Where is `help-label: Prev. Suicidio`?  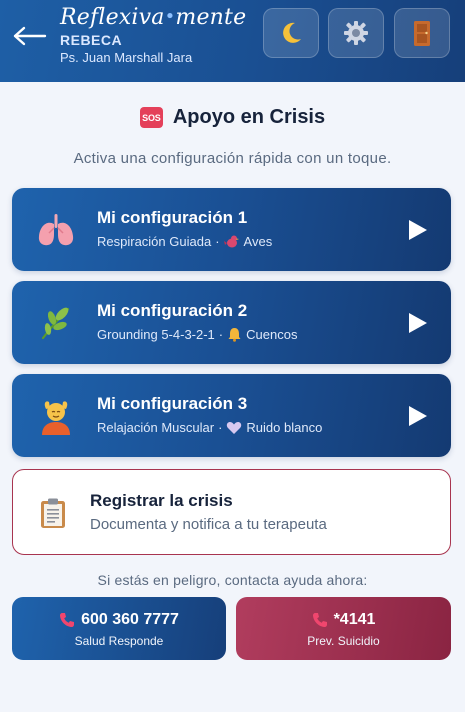
help-label: Prev. Suicidio is located at coordinates (343, 641).